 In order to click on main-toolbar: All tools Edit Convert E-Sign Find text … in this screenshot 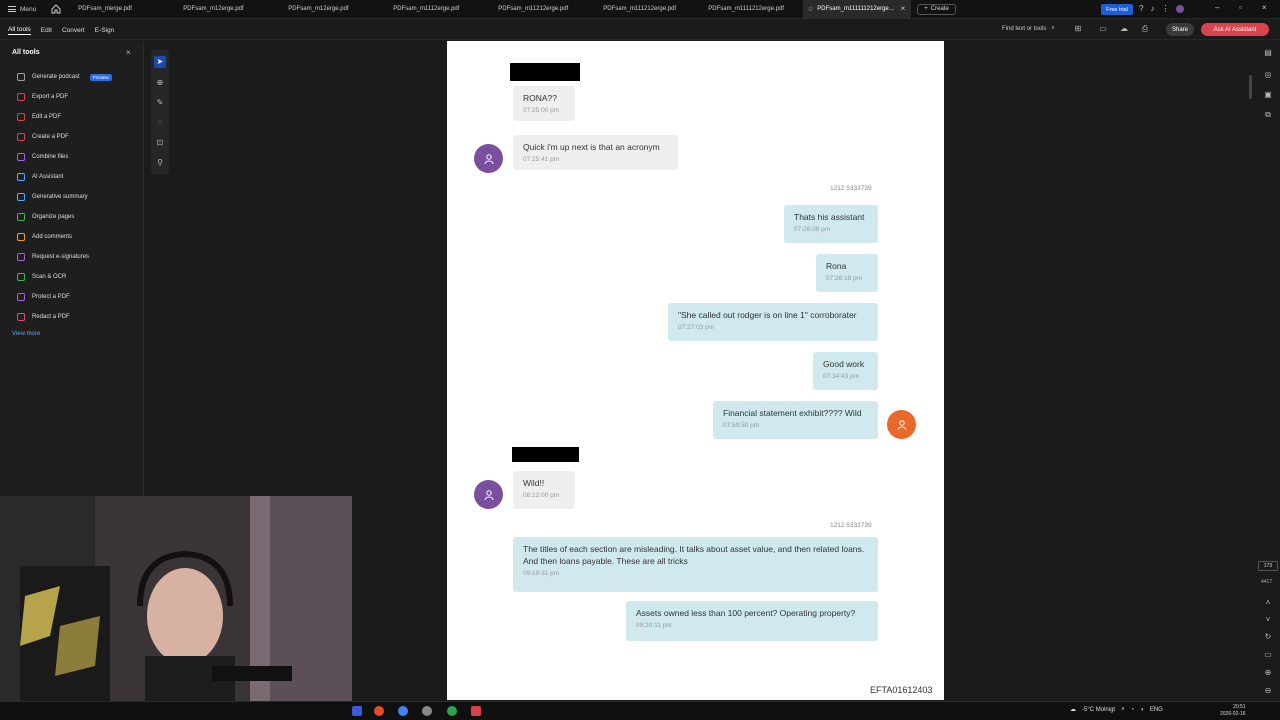, I will do `click(640, 30)`.